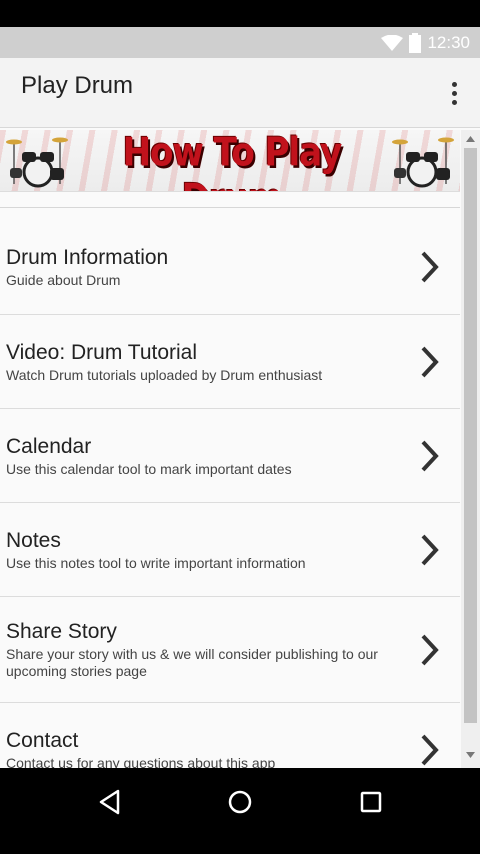 The image size is (480, 854). What do you see at coordinates (87, 257) in the screenshot?
I see `item-title: Drum Information` at bounding box center [87, 257].